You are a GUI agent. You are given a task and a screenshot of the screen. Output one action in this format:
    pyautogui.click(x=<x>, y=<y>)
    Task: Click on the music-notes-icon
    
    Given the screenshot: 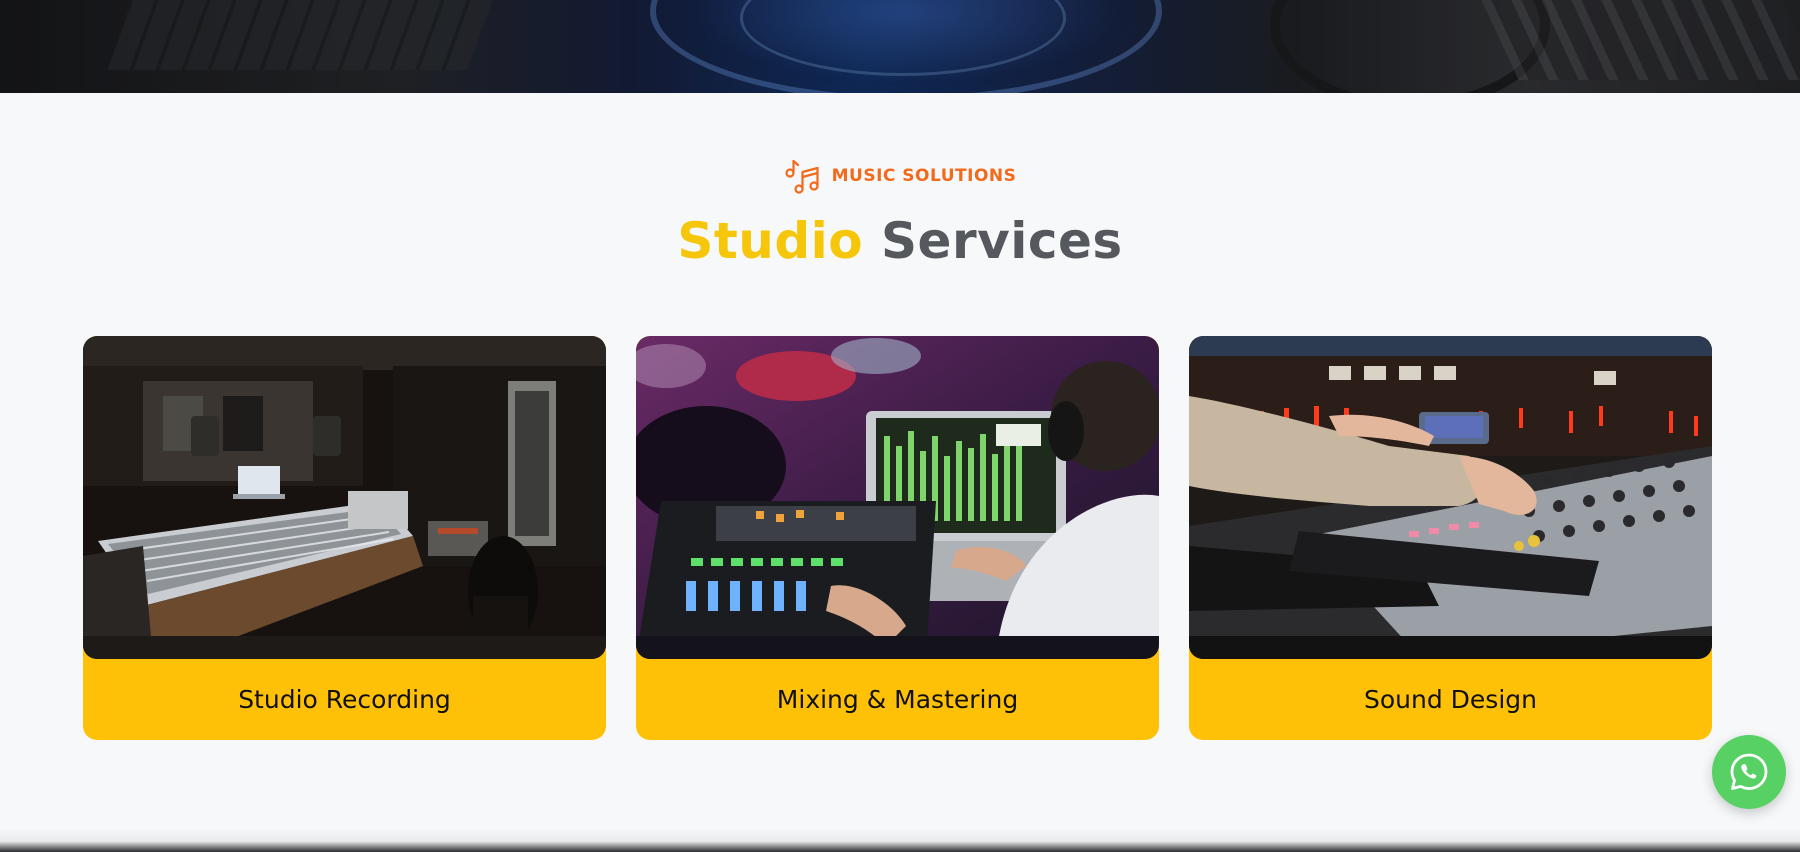 What is the action you would take?
    pyautogui.click(x=802, y=176)
    